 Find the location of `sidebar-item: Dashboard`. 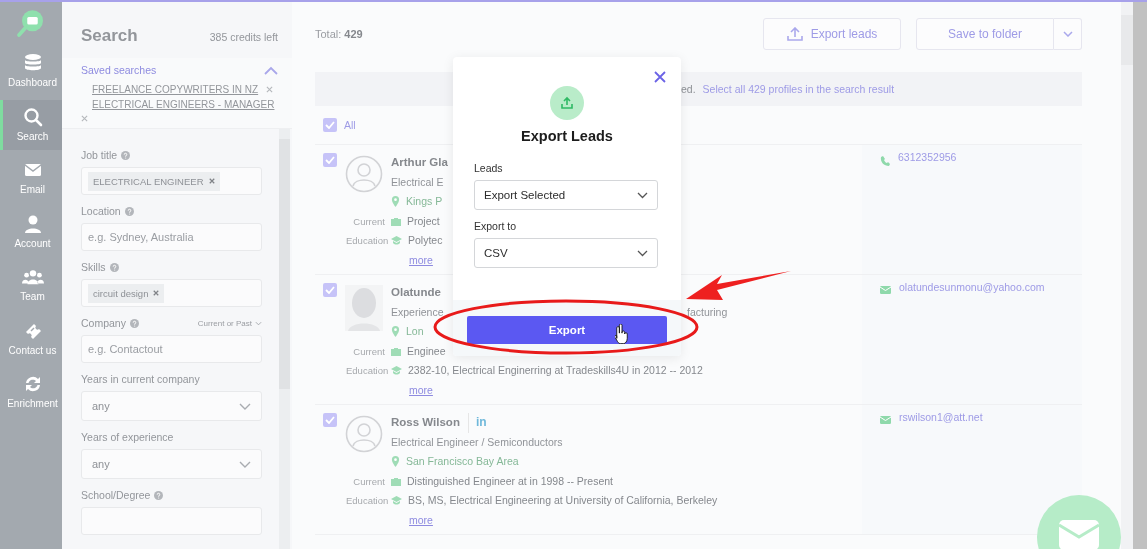

sidebar-item: Dashboard is located at coordinates (31, 71).